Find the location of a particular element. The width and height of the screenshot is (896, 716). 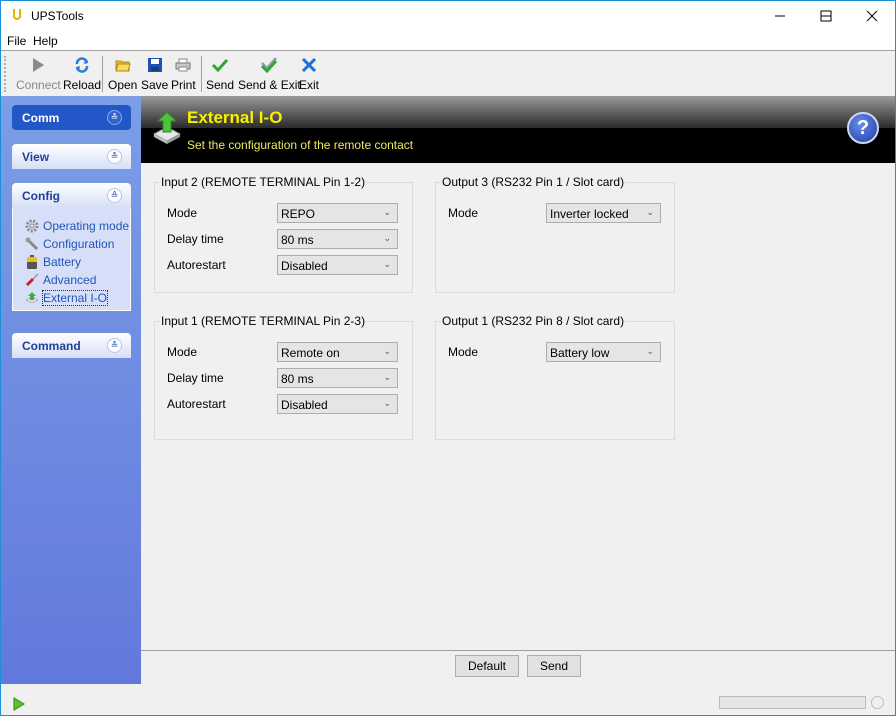

output3-mode-select: Inverter locked ⌄ is located at coordinates (603, 213).